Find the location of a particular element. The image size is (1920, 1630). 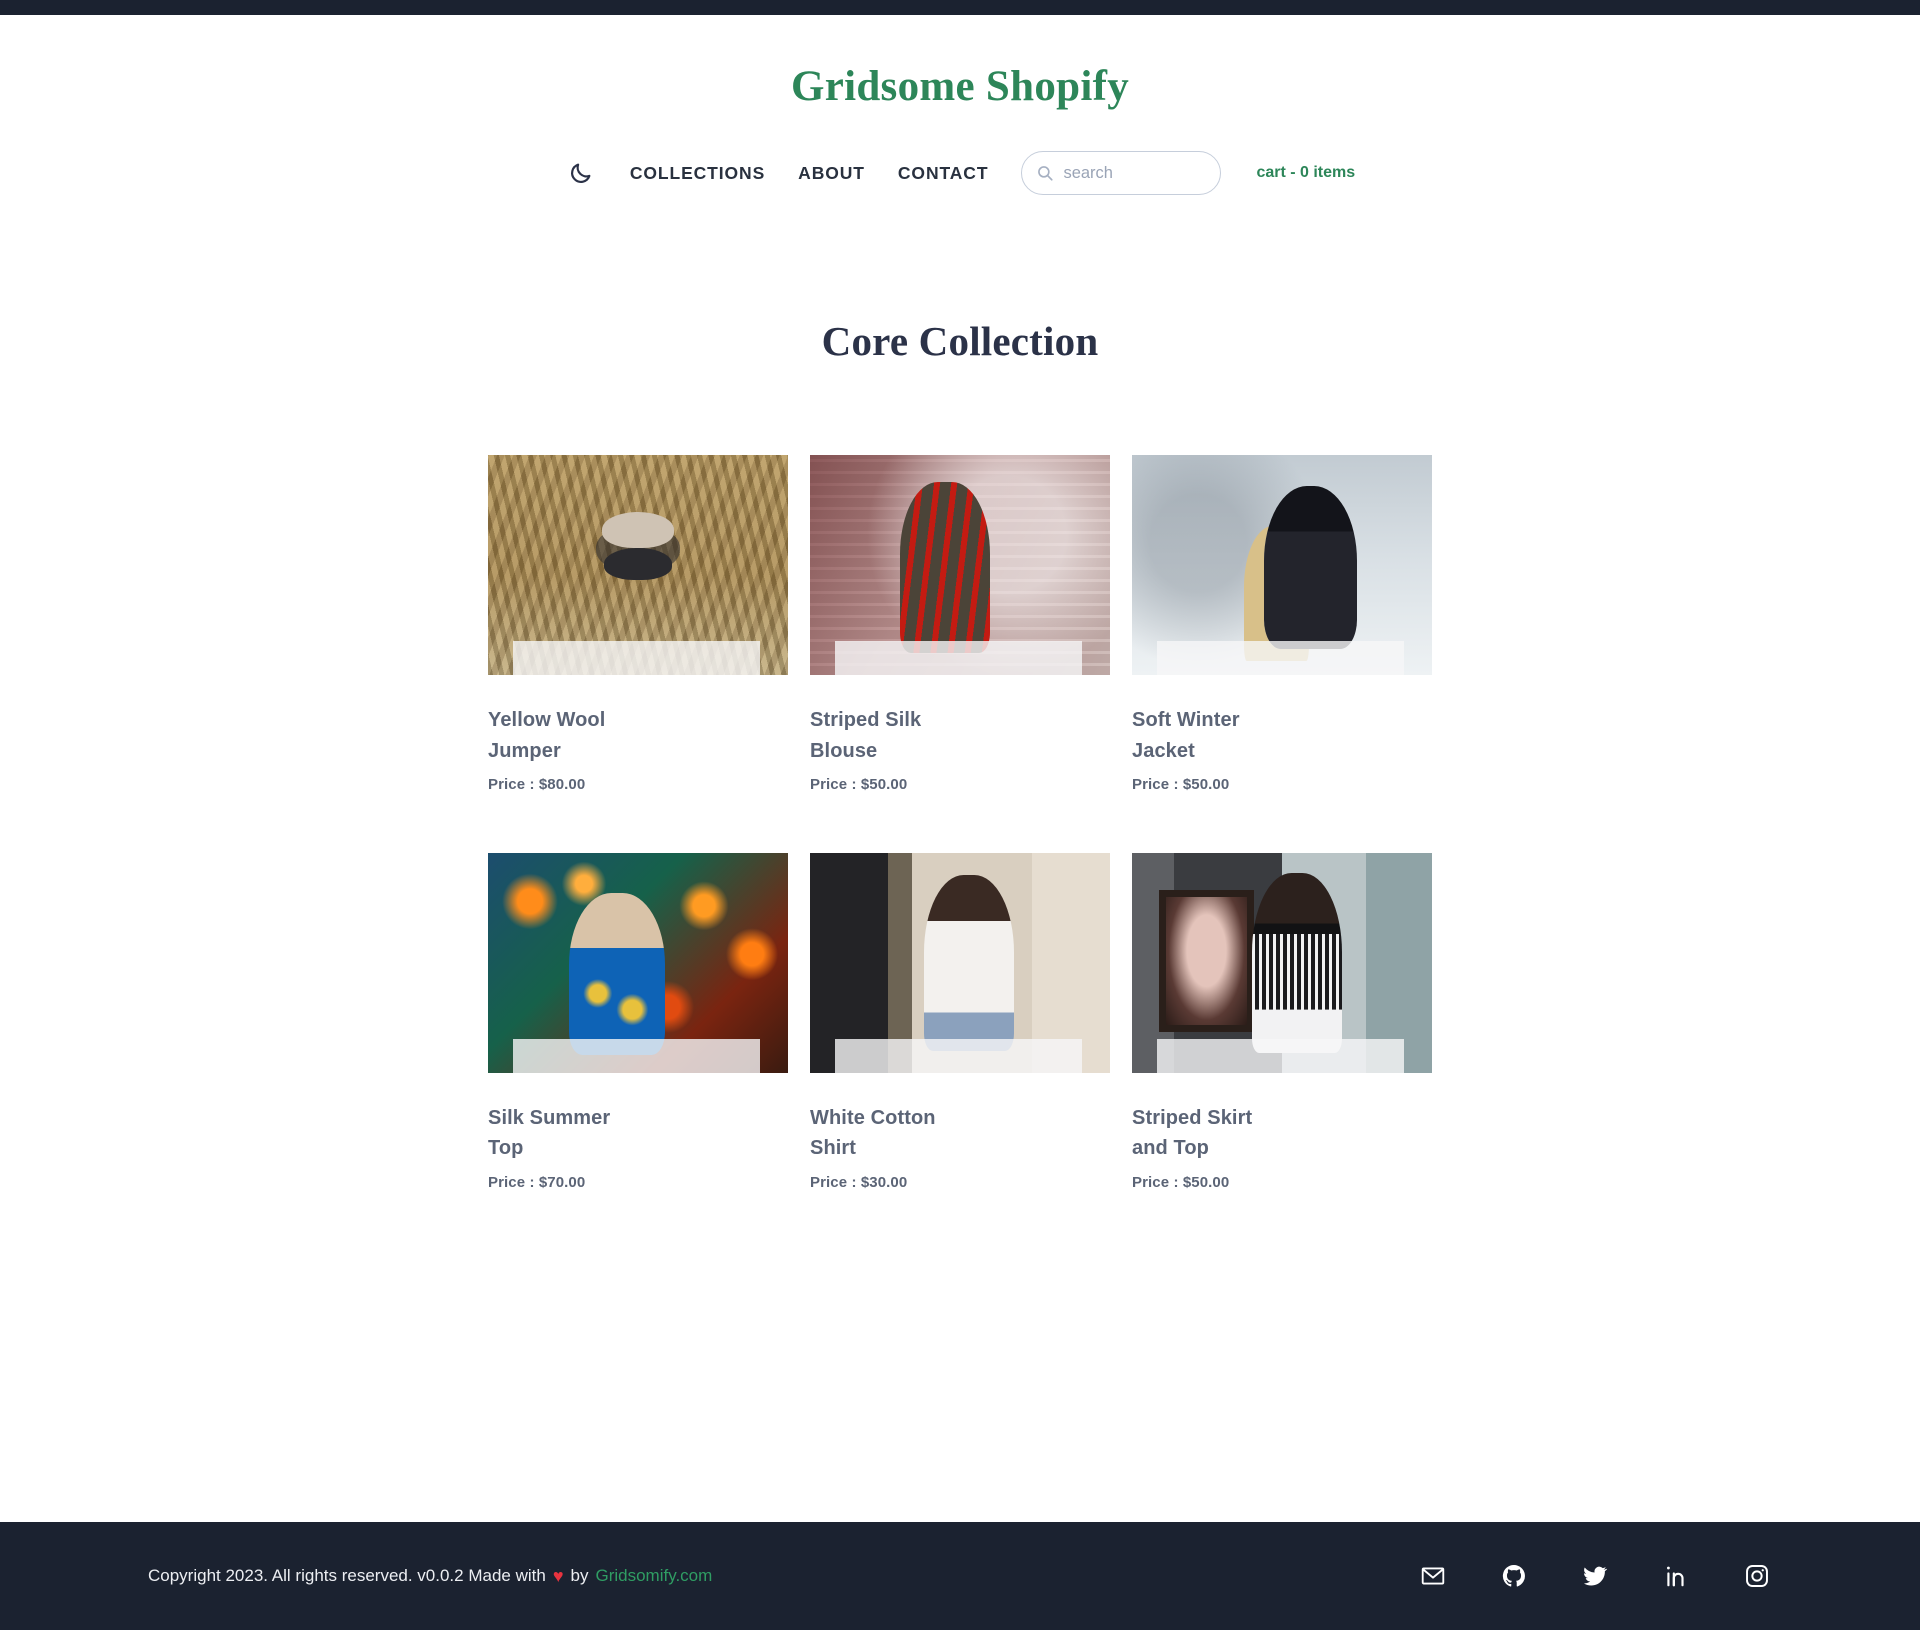

top-bar is located at coordinates (960, 7).